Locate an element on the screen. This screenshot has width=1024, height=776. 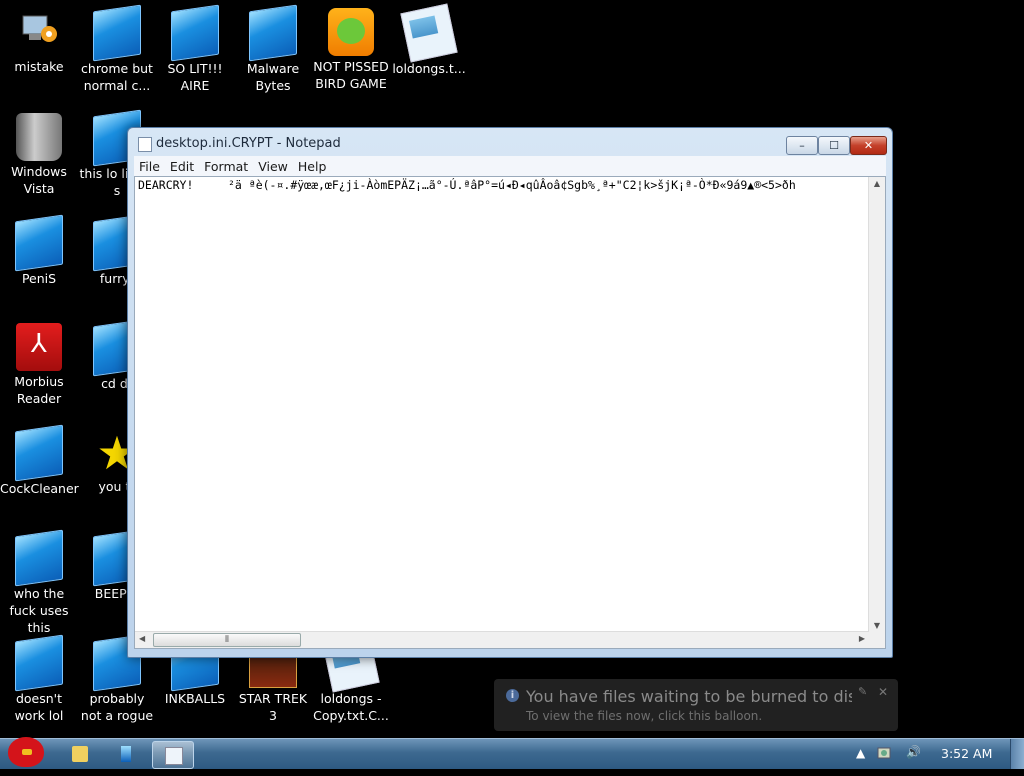
desktop-icon-morbius-reader: ⅄ Morbius Reader is located at coordinates (39, 362).